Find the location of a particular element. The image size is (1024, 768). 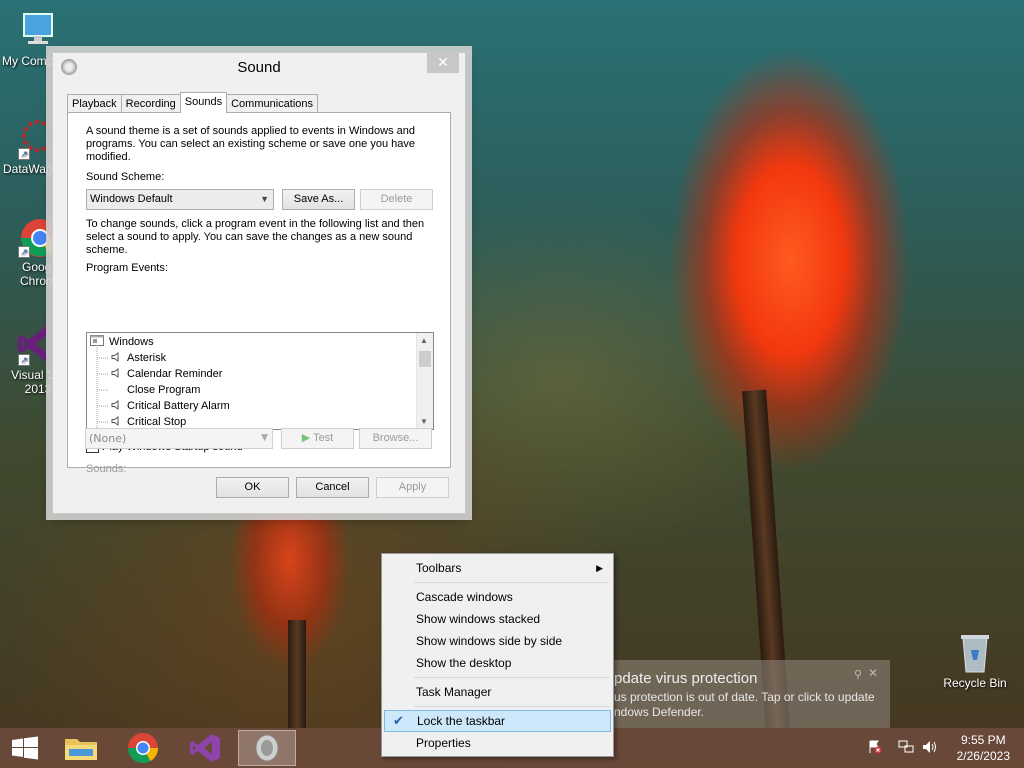

program-events-label: Program Events: is located at coordinates (127, 268).